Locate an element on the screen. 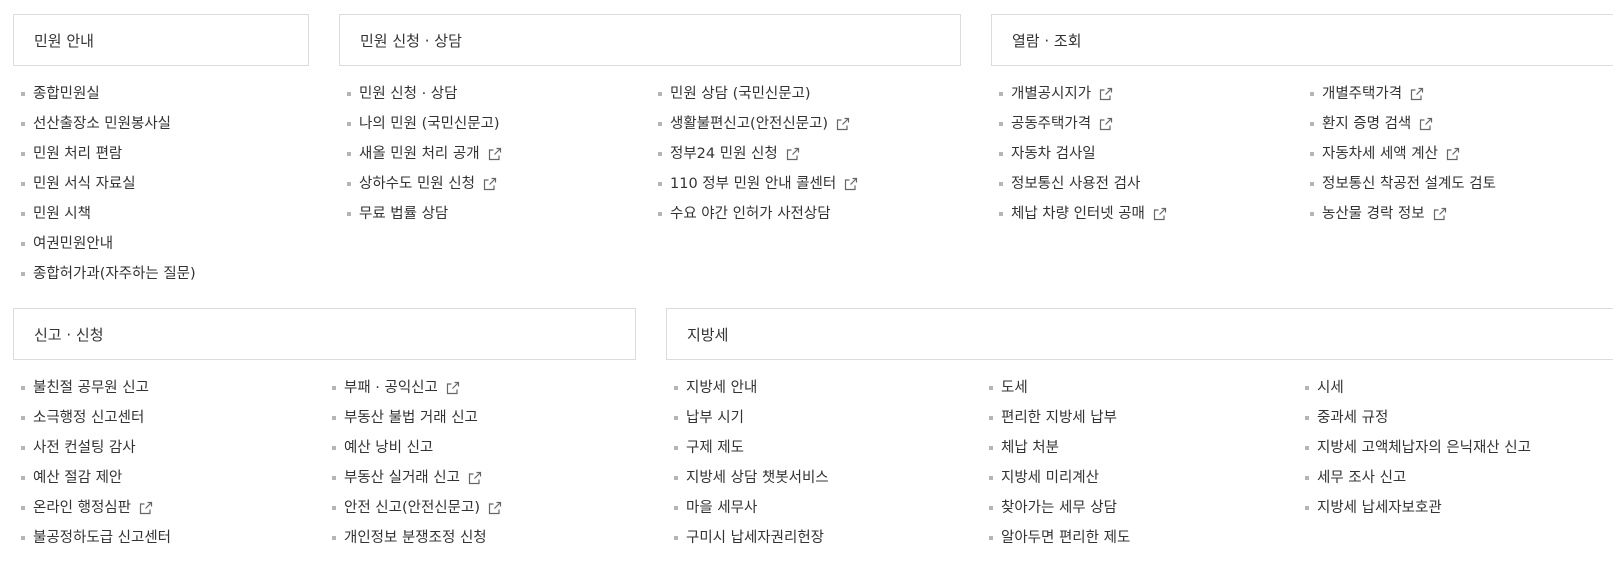 The height and width of the screenshot is (574, 1613). link-item: 110 정부 민원 안내 콜센터 is located at coordinates (758, 184).